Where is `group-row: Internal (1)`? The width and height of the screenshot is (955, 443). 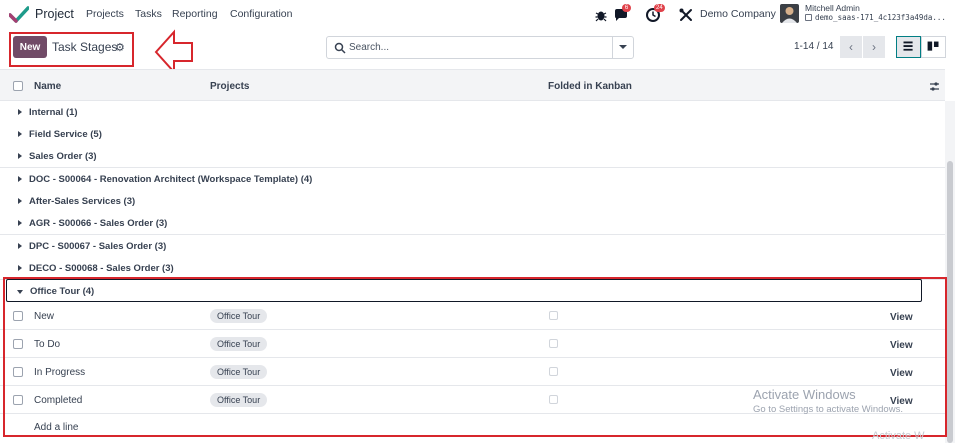
group-row: Internal (1) is located at coordinates (472, 112).